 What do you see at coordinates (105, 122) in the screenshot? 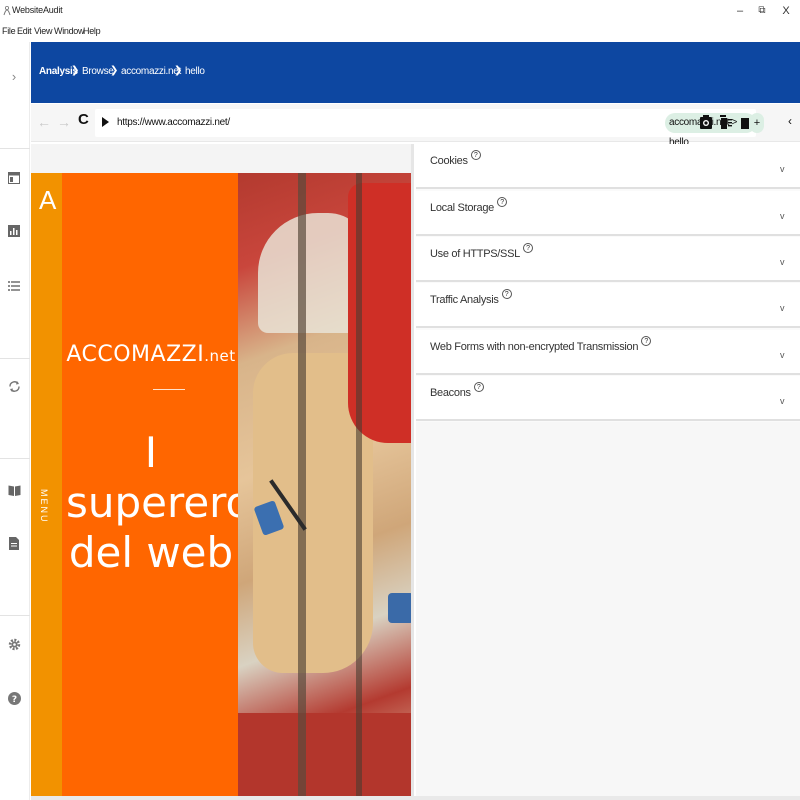
I see `go-icon` at bounding box center [105, 122].